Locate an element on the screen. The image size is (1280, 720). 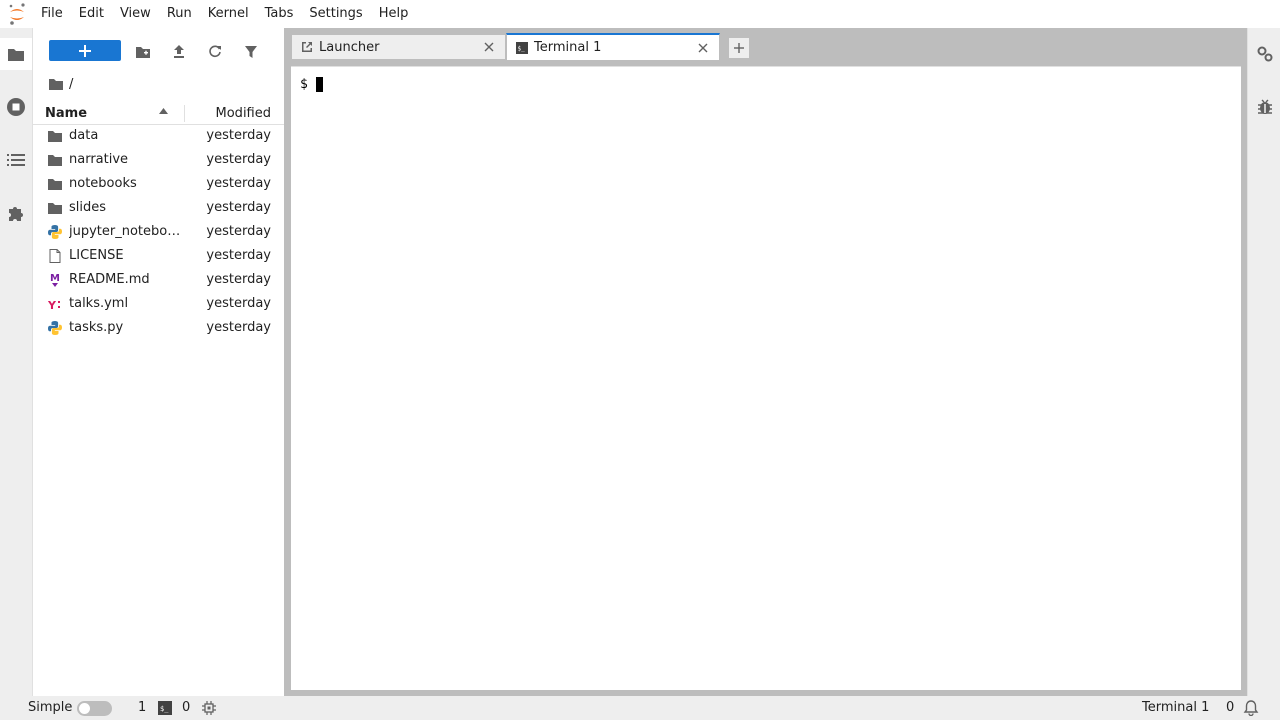
markdown-file-icon: M is located at coordinates (55, 280).